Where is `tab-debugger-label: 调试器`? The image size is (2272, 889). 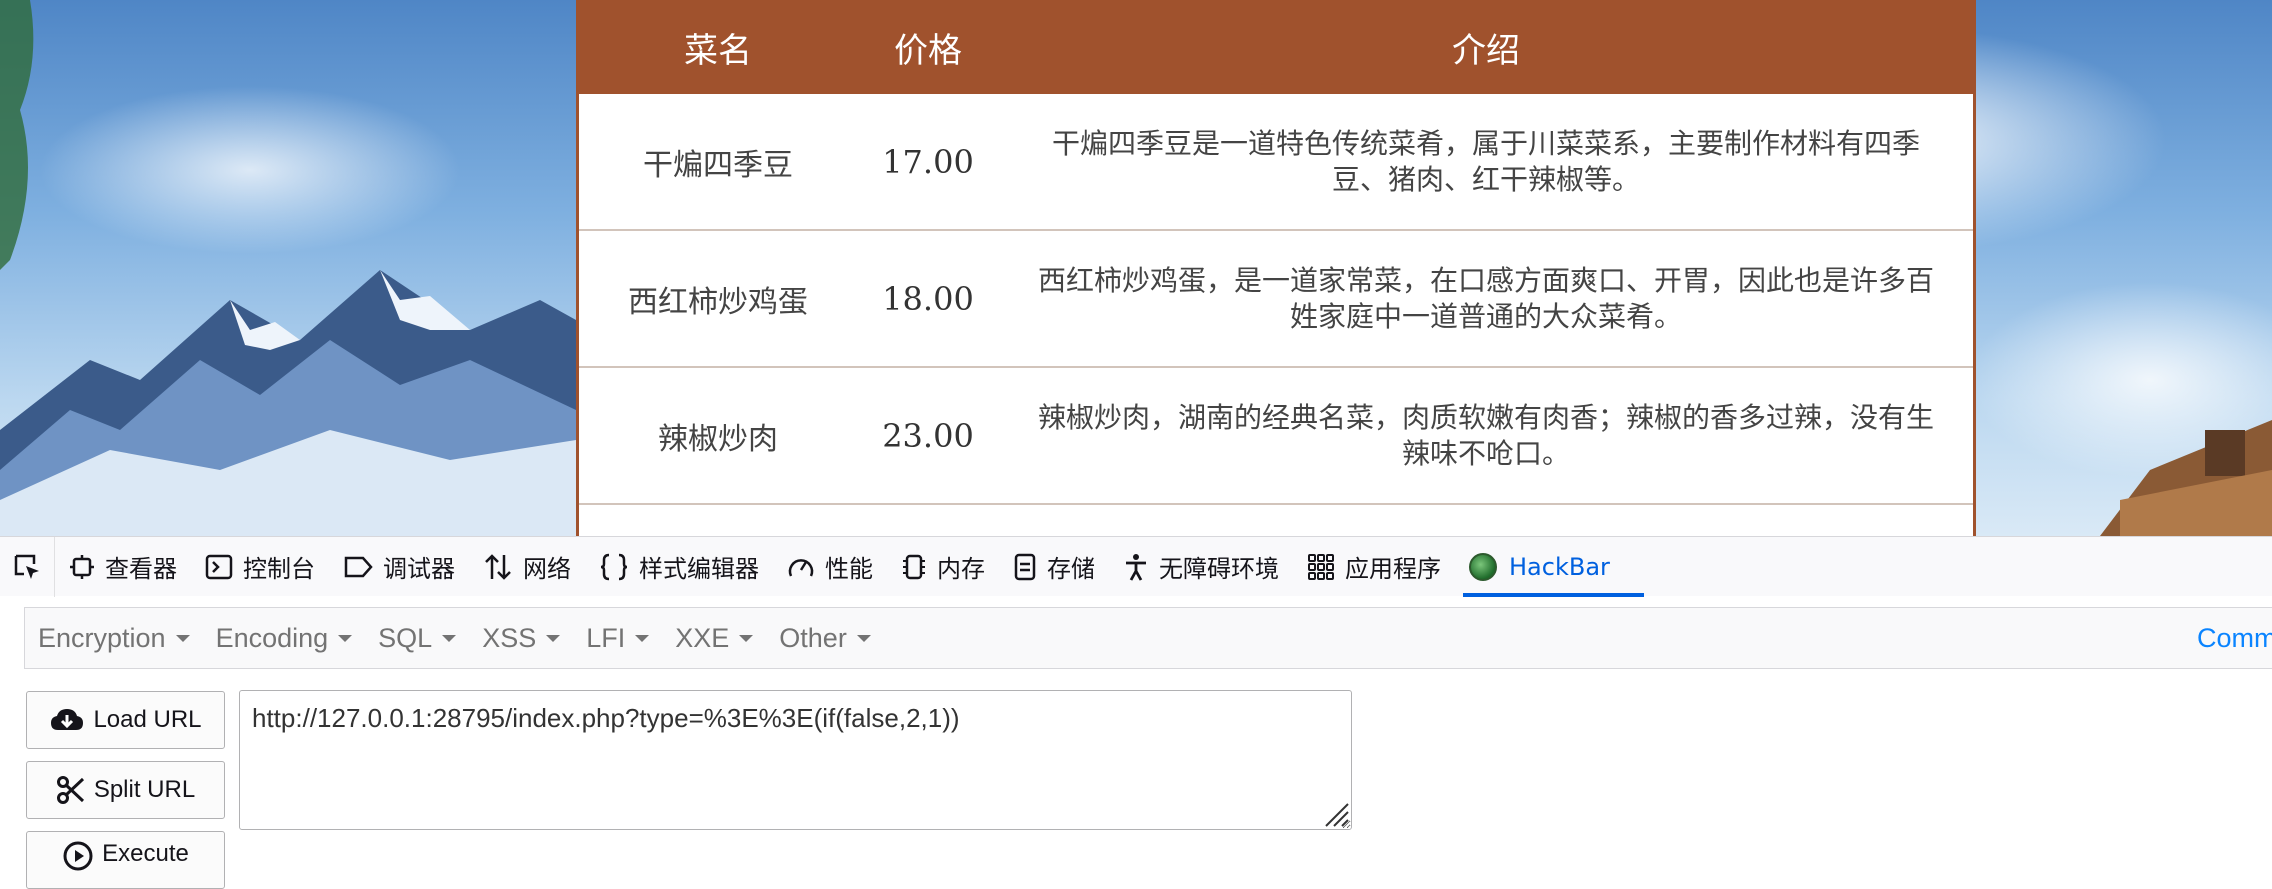
tab-debugger-label: 调试器 is located at coordinates (419, 569).